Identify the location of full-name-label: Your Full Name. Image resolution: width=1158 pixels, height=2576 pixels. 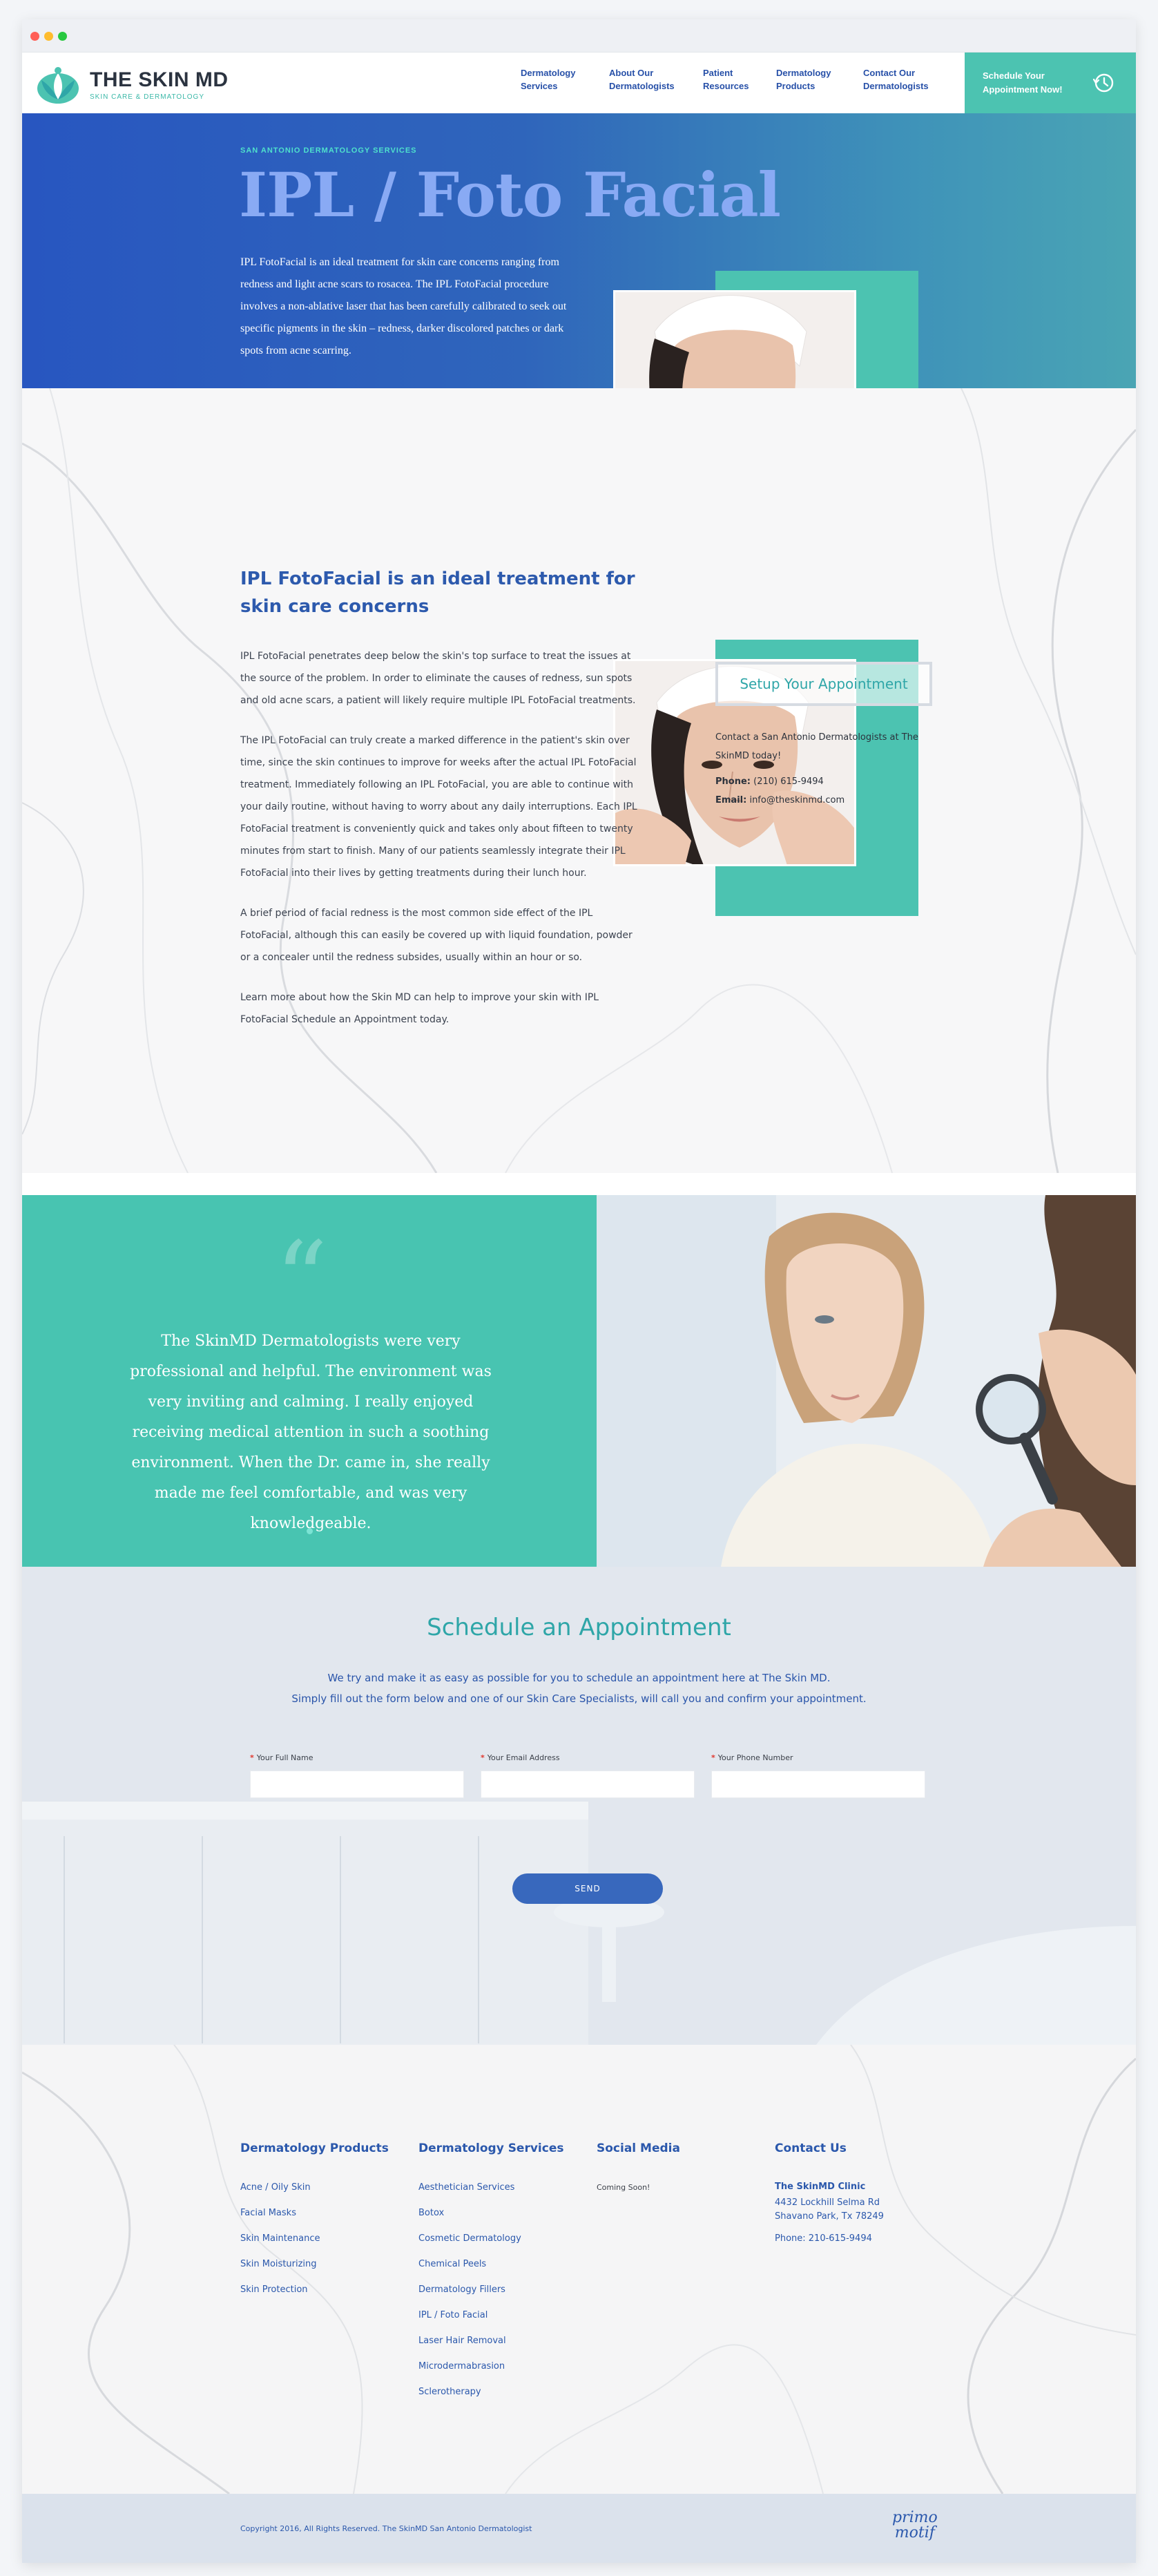
(284, 1757).